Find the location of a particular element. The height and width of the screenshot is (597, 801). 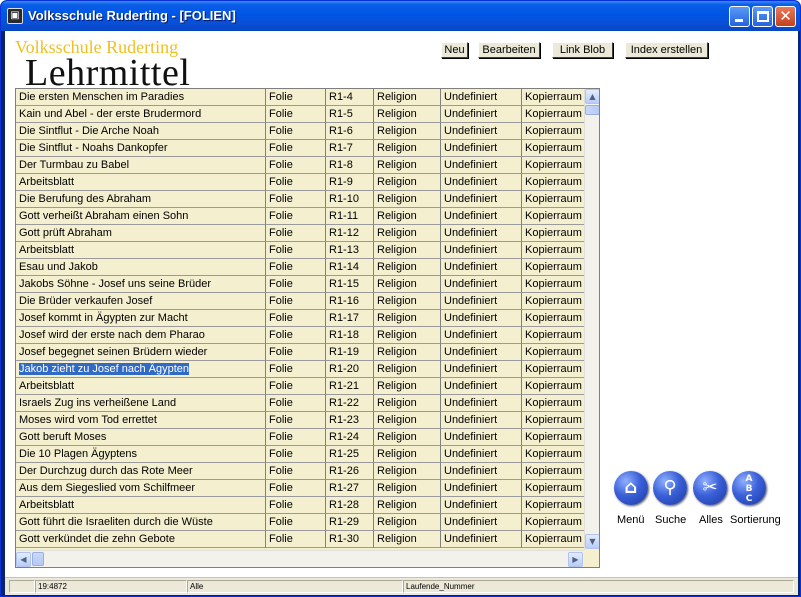

title-cell: Aus dem Siegeslied vom Schilfmeer is located at coordinates (141, 488).